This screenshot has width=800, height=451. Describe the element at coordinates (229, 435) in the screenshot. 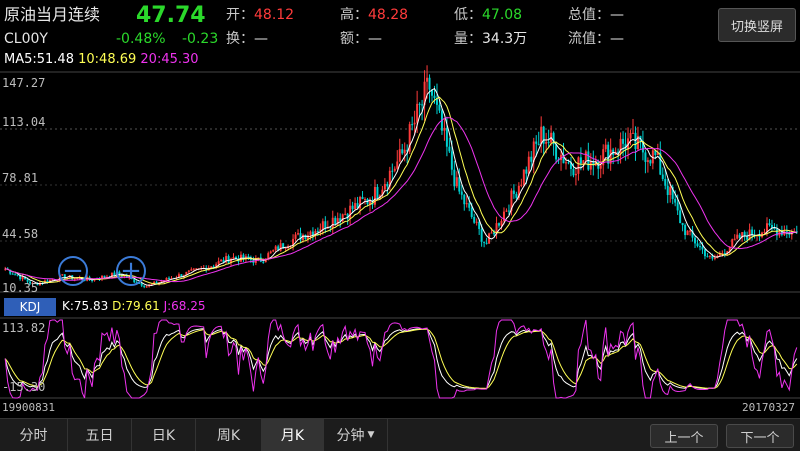

I see `tab-weekly-k: 周K` at that location.